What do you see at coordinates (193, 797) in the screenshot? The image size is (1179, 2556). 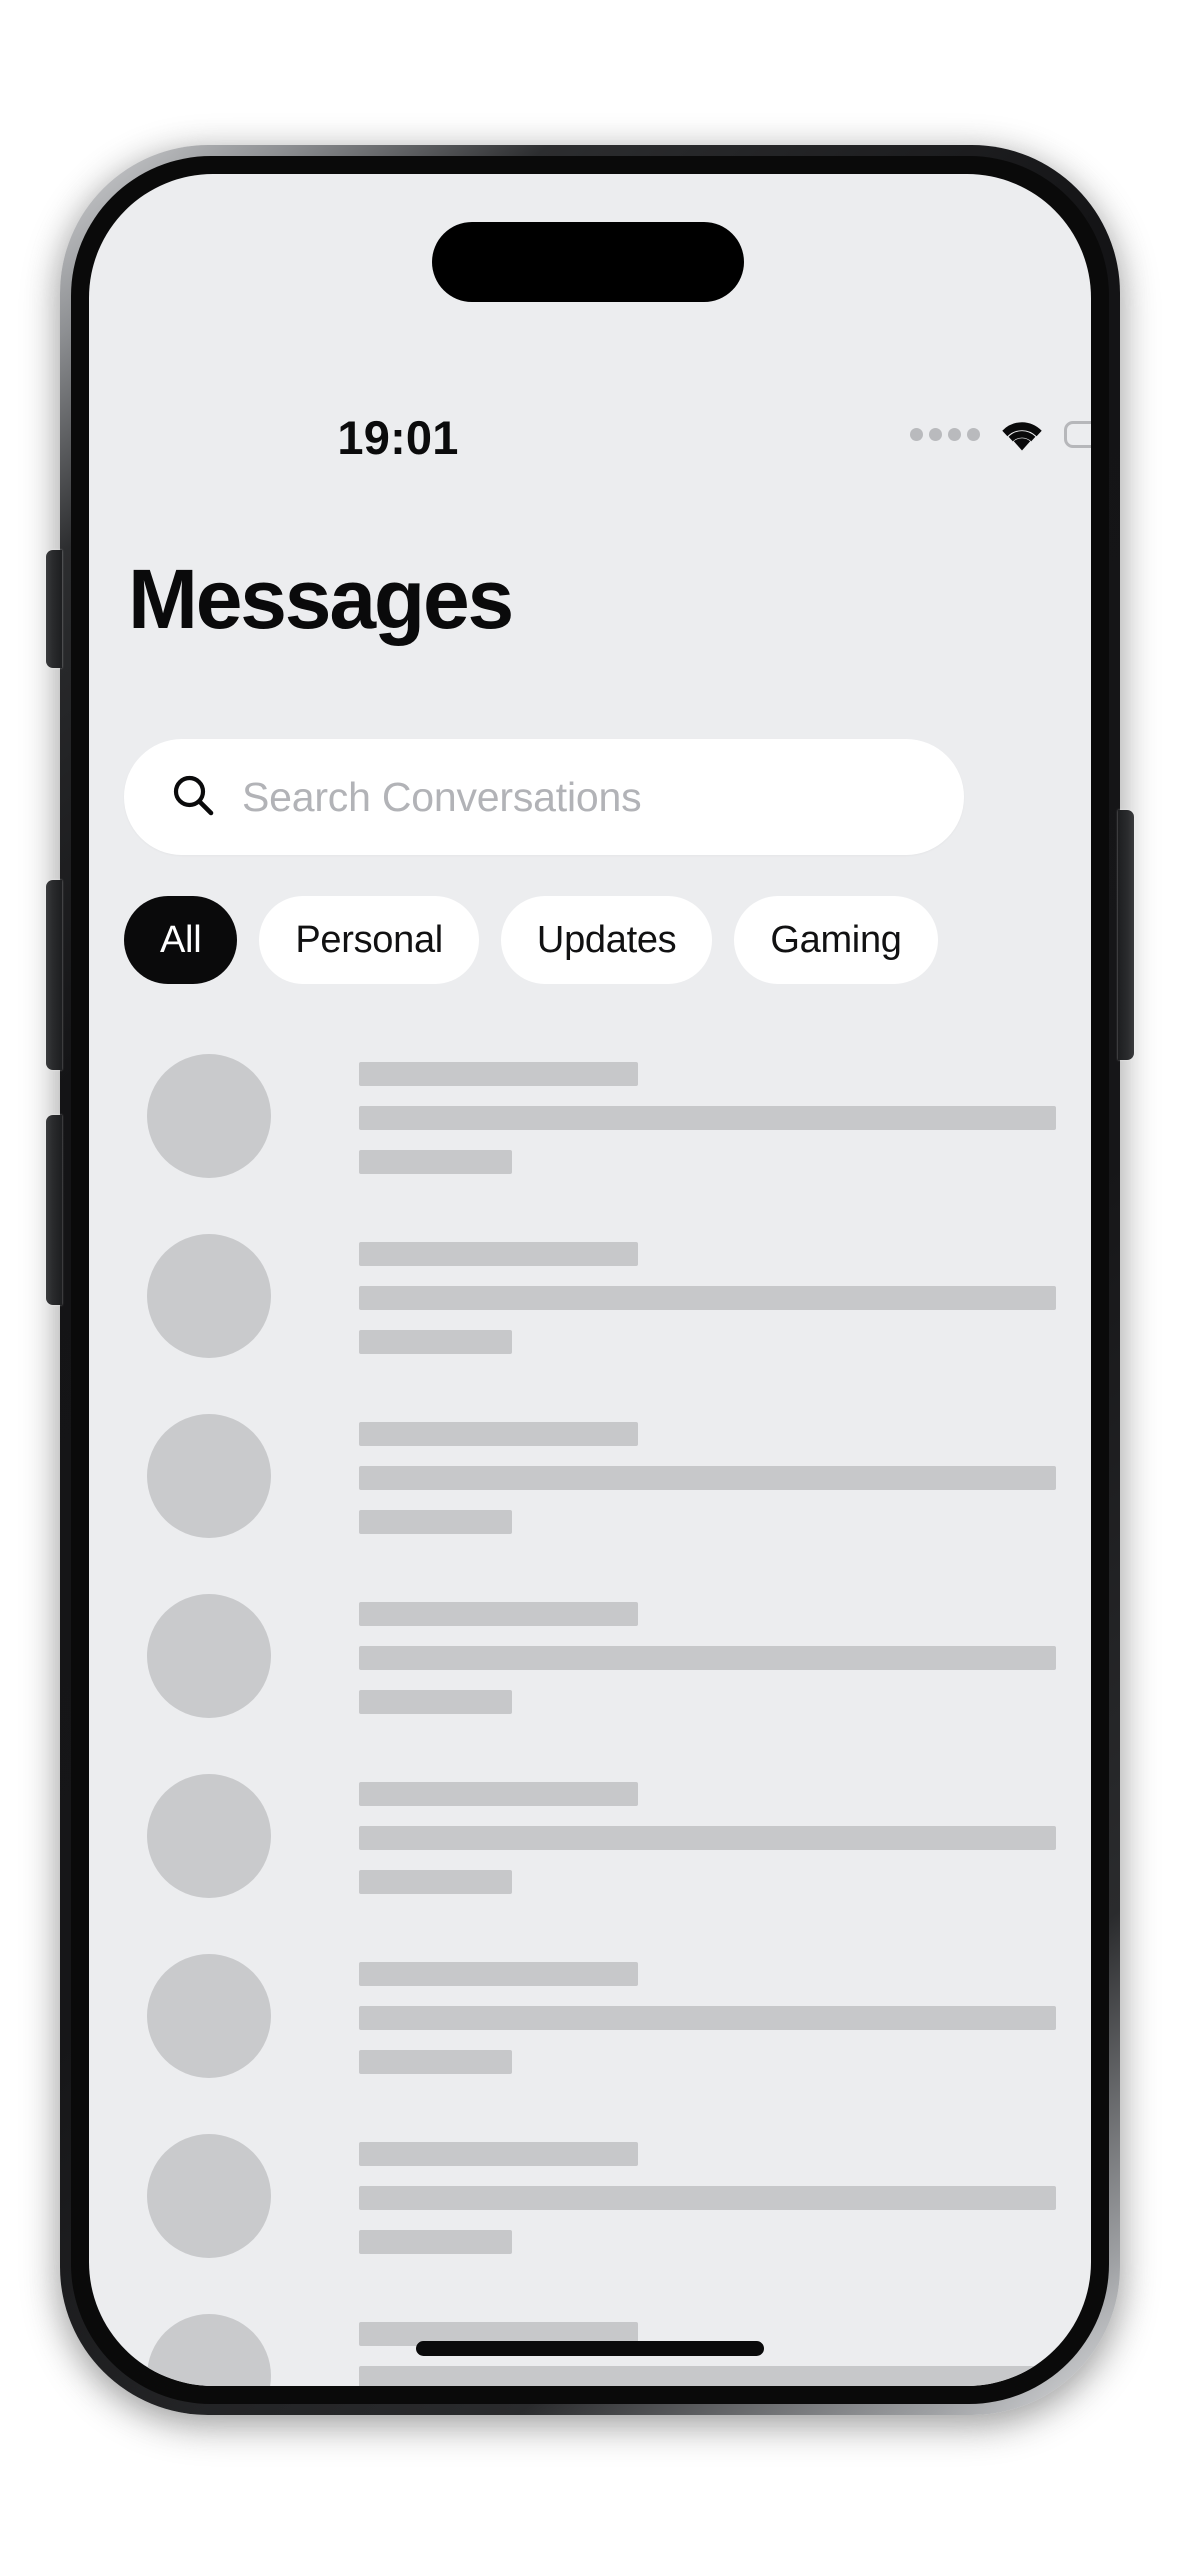 I see `search-icon` at bounding box center [193, 797].